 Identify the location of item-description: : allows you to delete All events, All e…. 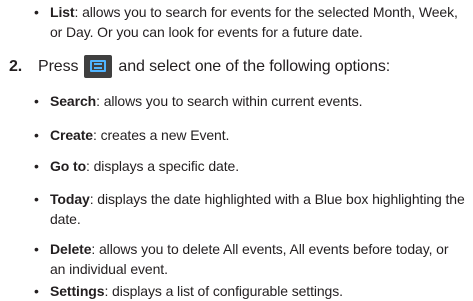
(249, 259).